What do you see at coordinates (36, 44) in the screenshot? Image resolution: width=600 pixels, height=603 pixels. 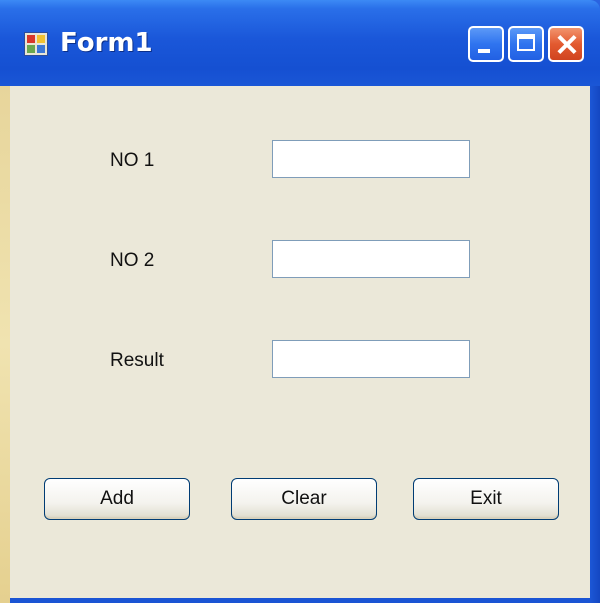 I see `form-app-icon` at bounding box center [36, 44].